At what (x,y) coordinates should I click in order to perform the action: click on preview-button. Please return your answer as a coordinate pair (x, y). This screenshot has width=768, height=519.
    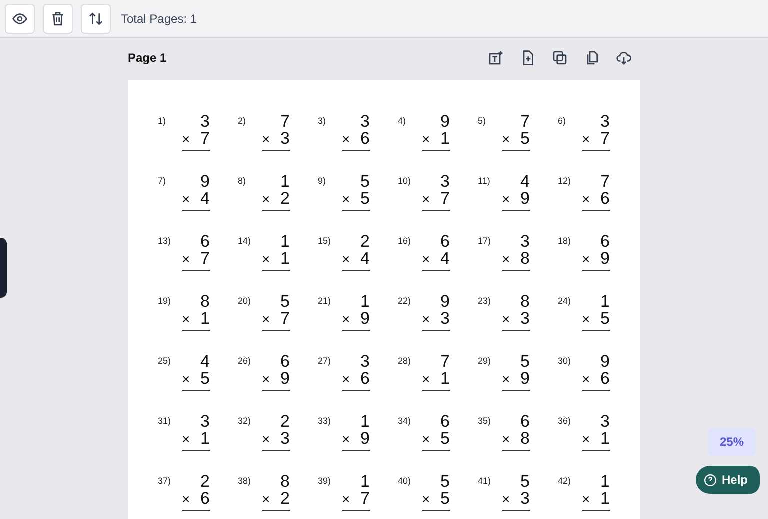
    Looking at the image, I should click on (20, 19).